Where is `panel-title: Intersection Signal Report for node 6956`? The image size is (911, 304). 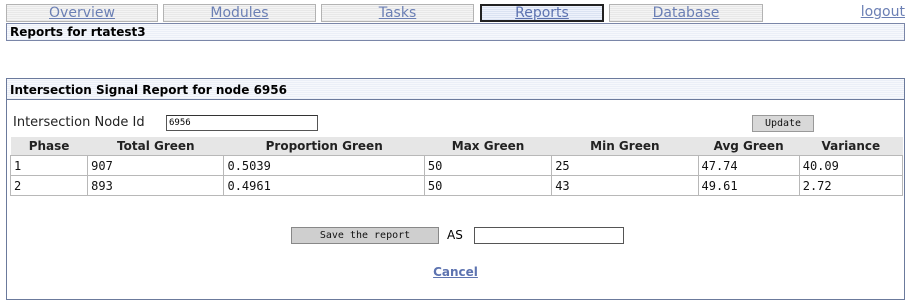
panel-title: Intersection Signal Report for node 6956 is located at coordinates (148, 90).